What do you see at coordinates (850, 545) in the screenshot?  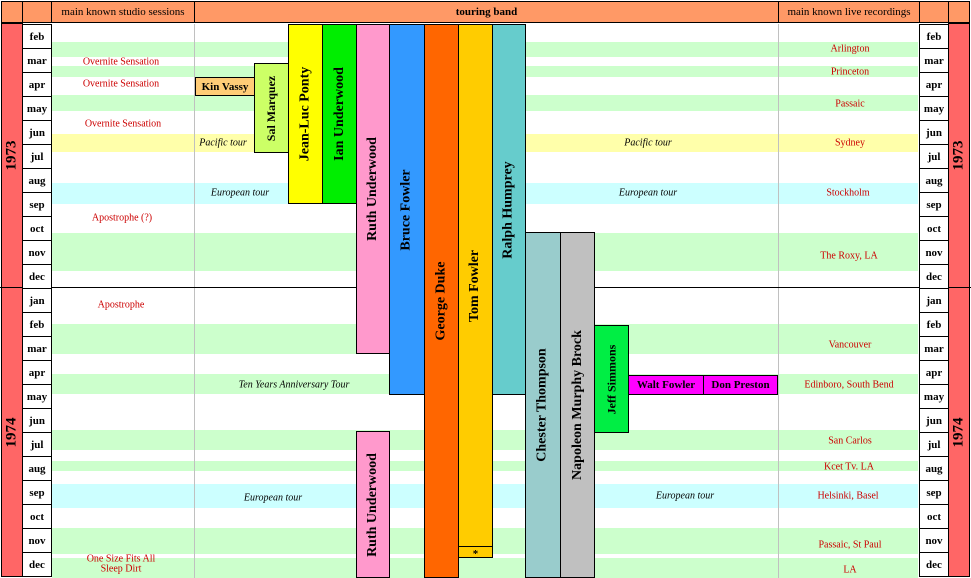 I see `live-recording: Passaic, St Paul` at bounding box center [850, 545].